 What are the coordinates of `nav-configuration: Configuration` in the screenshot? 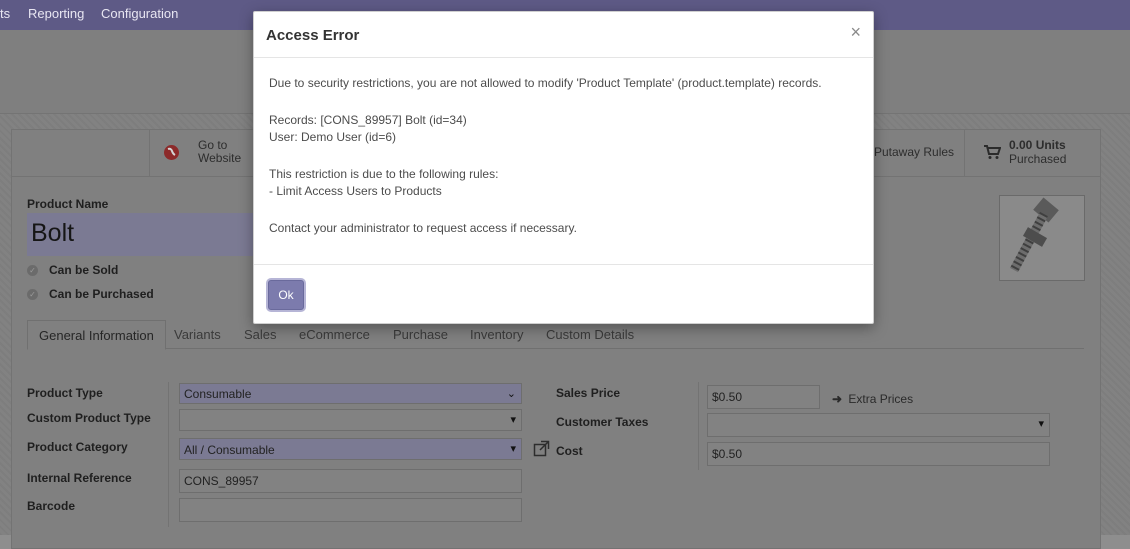 It's located at (139, 13).